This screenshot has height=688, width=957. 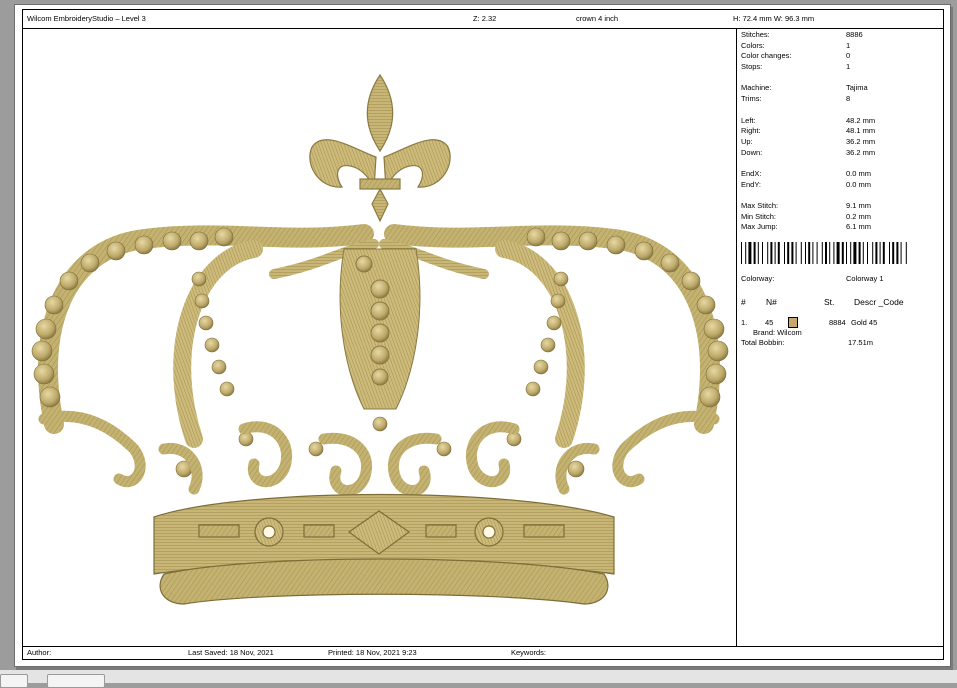 What do you see at coordinates (806, 184) in the screenshot?
I see `stat-endy: EndY: 0.0 mm` at bounding box center [806, 184].